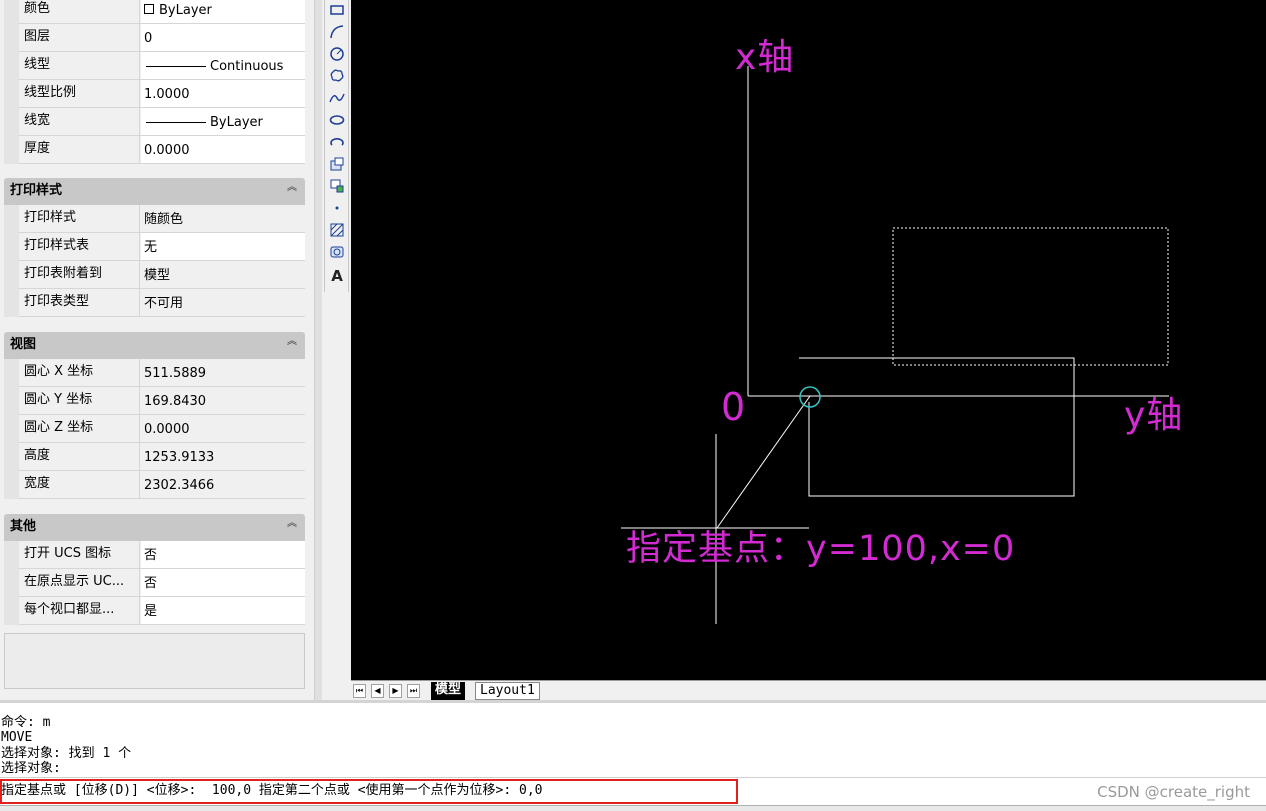 Image resolution: width=1266 pixels, height=811 pixels. Describe the element at coordinates (337, 56) in the screenshot. I see `circle-icon` at that location.